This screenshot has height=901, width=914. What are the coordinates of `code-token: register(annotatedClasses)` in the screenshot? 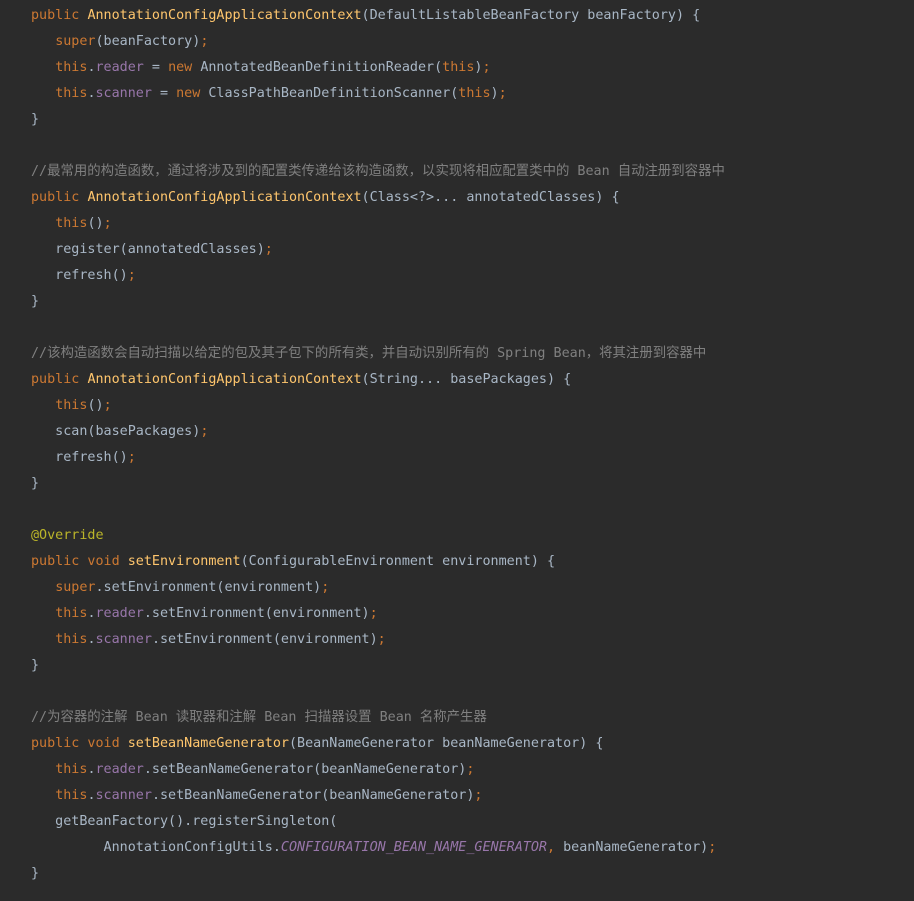 It's located at (148, 249).